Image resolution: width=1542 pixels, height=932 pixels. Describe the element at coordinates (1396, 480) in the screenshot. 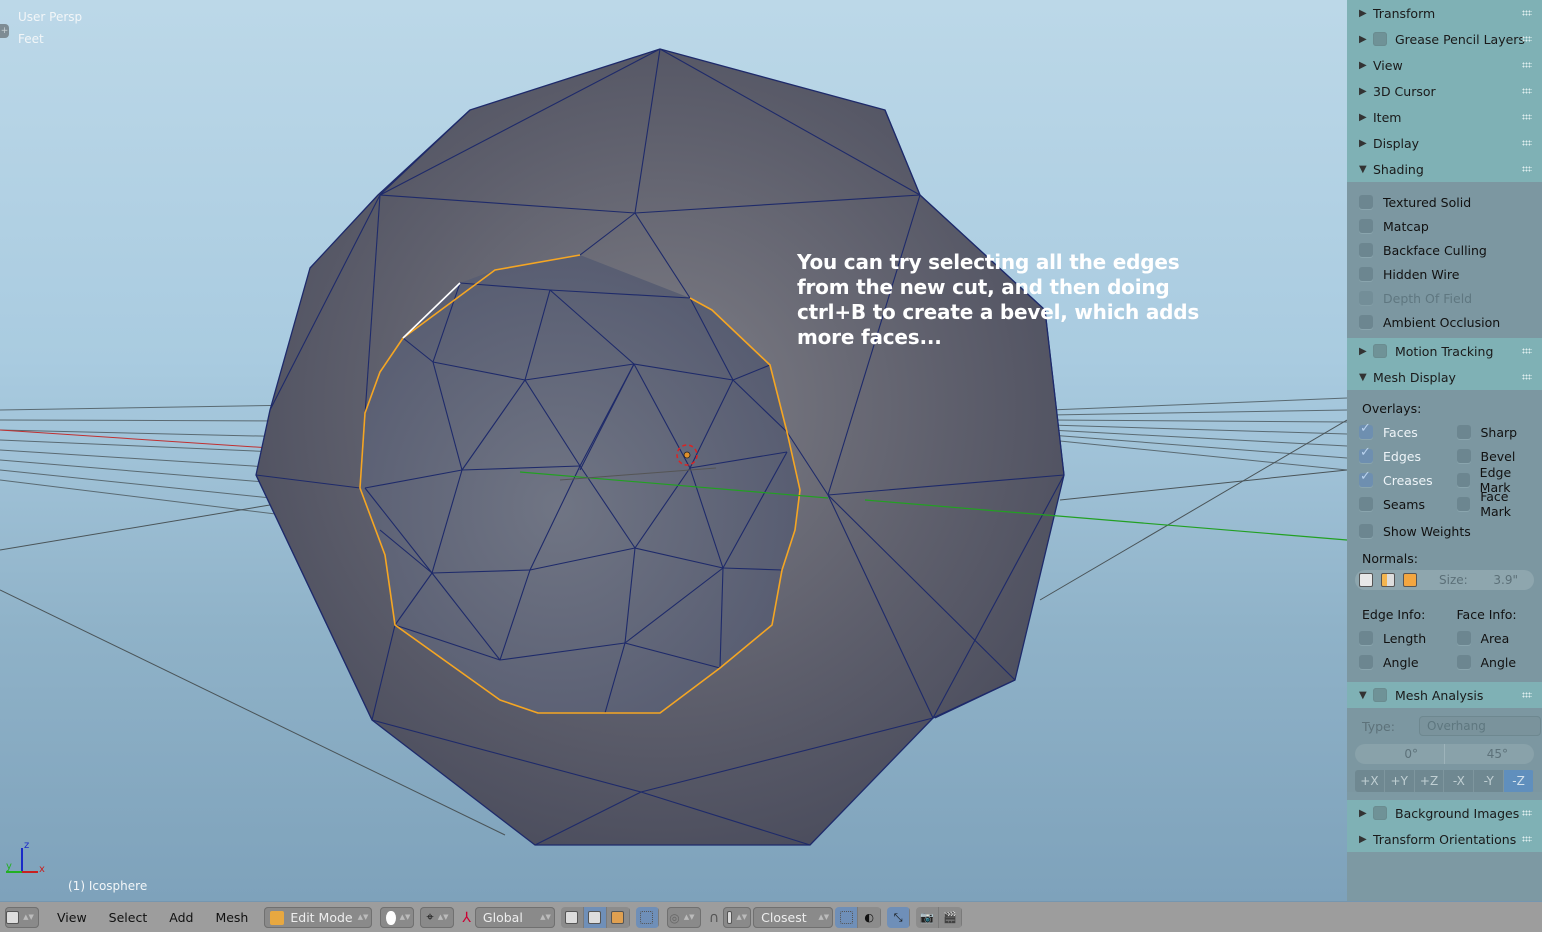

I see `checkbox-creases: Creases` at that location.